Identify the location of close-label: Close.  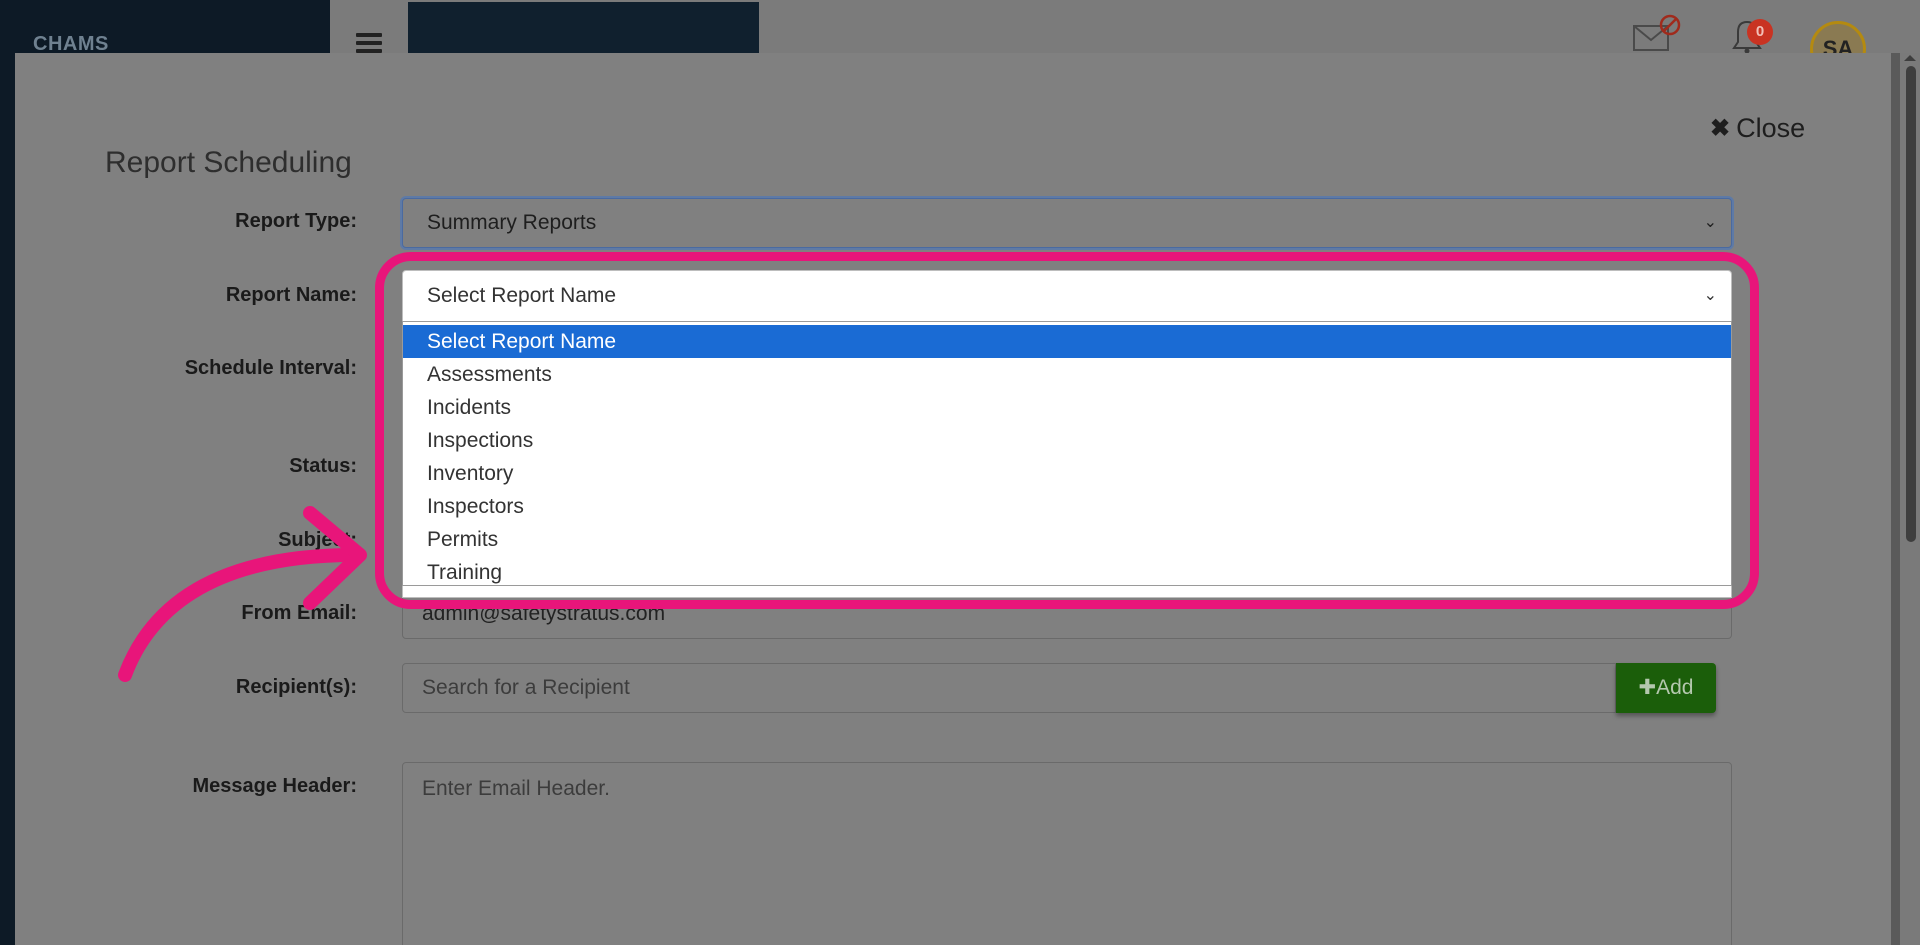
(1771, 128).